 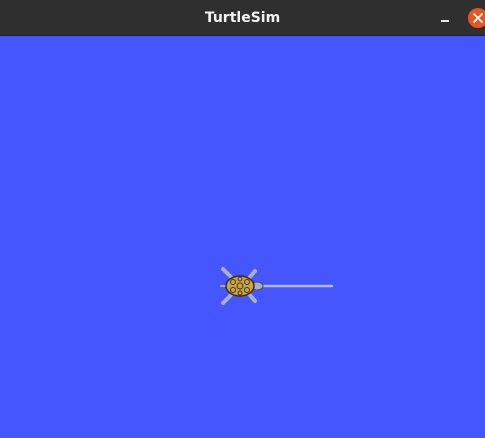 I want to click on turtle-icon, so click(x=242, y=286).